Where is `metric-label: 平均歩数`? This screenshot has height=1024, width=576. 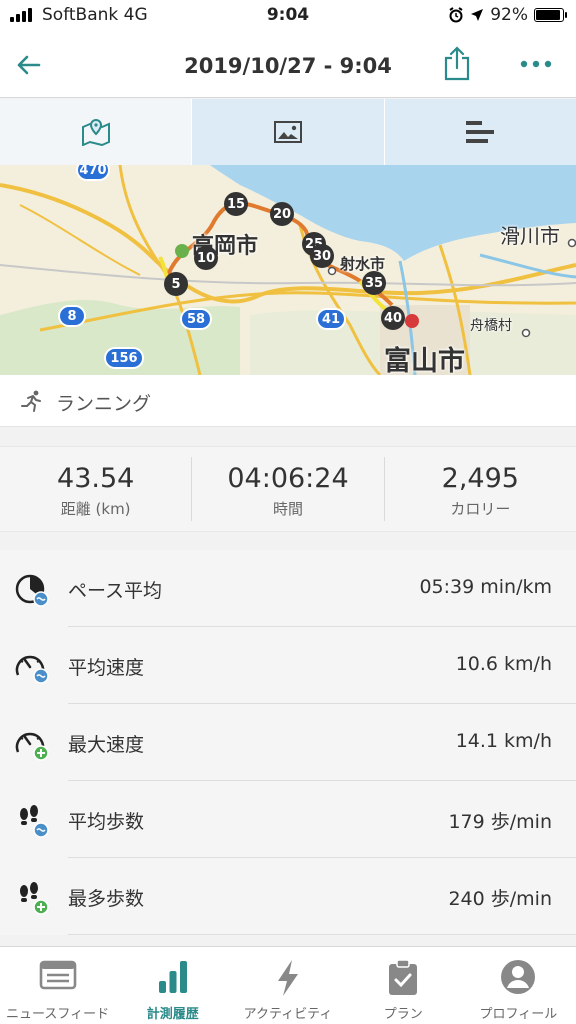
metric-label: 平均歩数 is located at coordinates (106, 822).